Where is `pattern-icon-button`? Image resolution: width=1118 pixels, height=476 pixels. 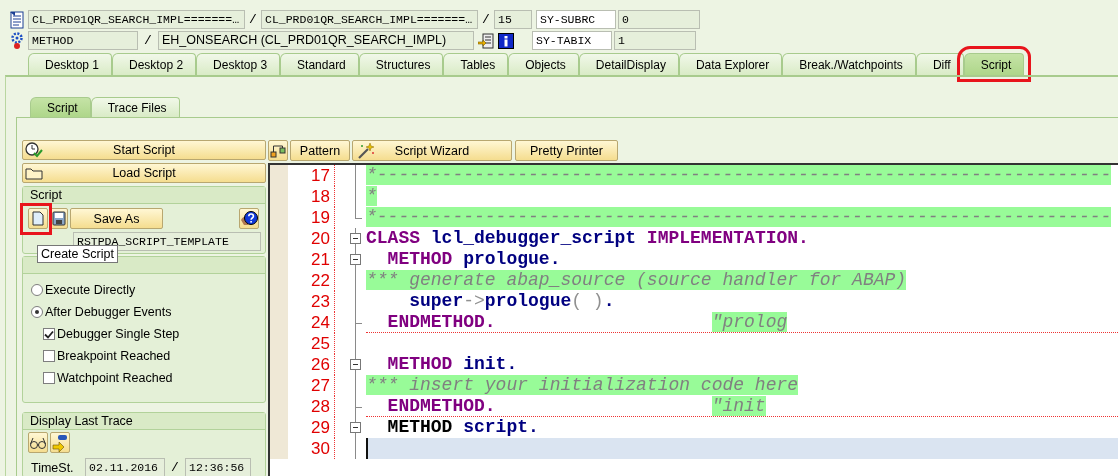
pattern-icon-button is located at coordinates (278, 150).